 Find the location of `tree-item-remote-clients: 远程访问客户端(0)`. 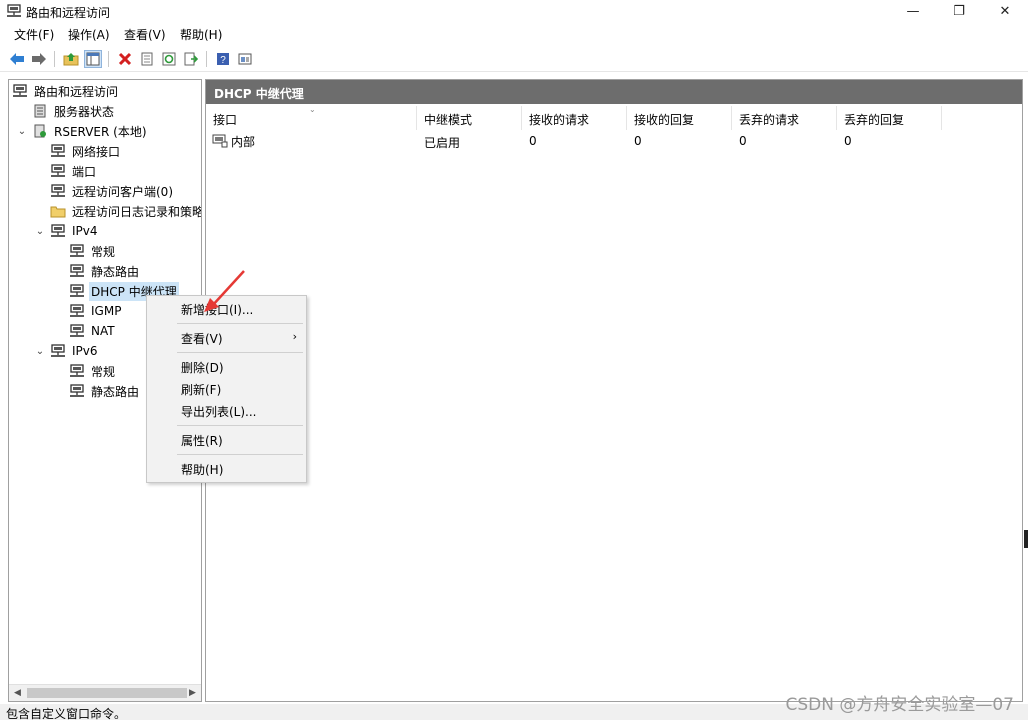

tree-item-remote-clients: 远程访问客户端(0) is located at coordinates (112, 191).